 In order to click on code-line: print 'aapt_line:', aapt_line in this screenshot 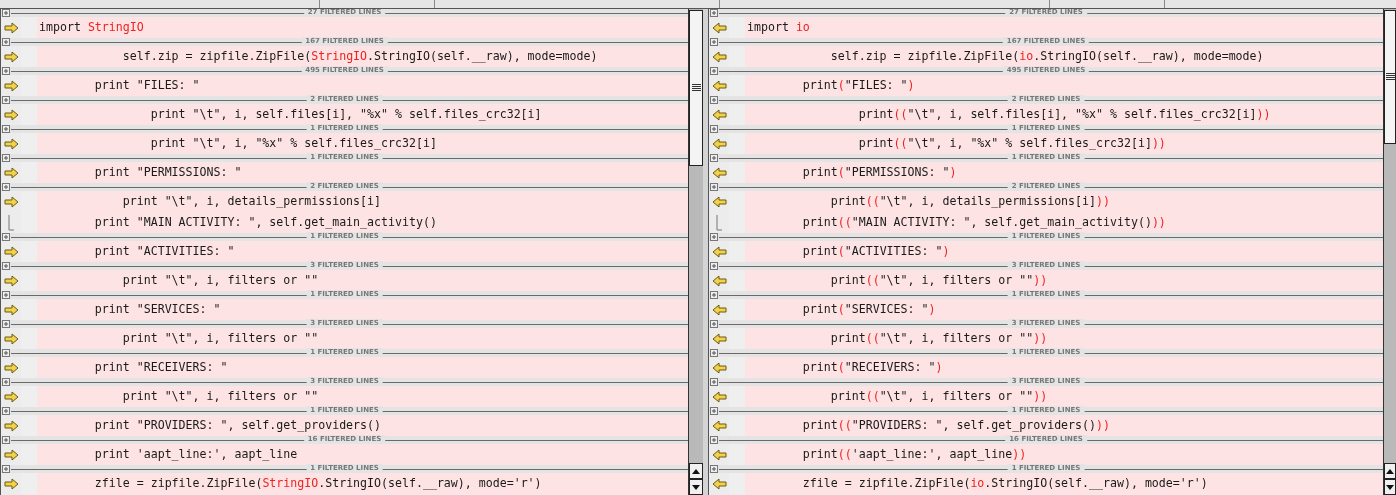, I will do `click(195, 454)`.